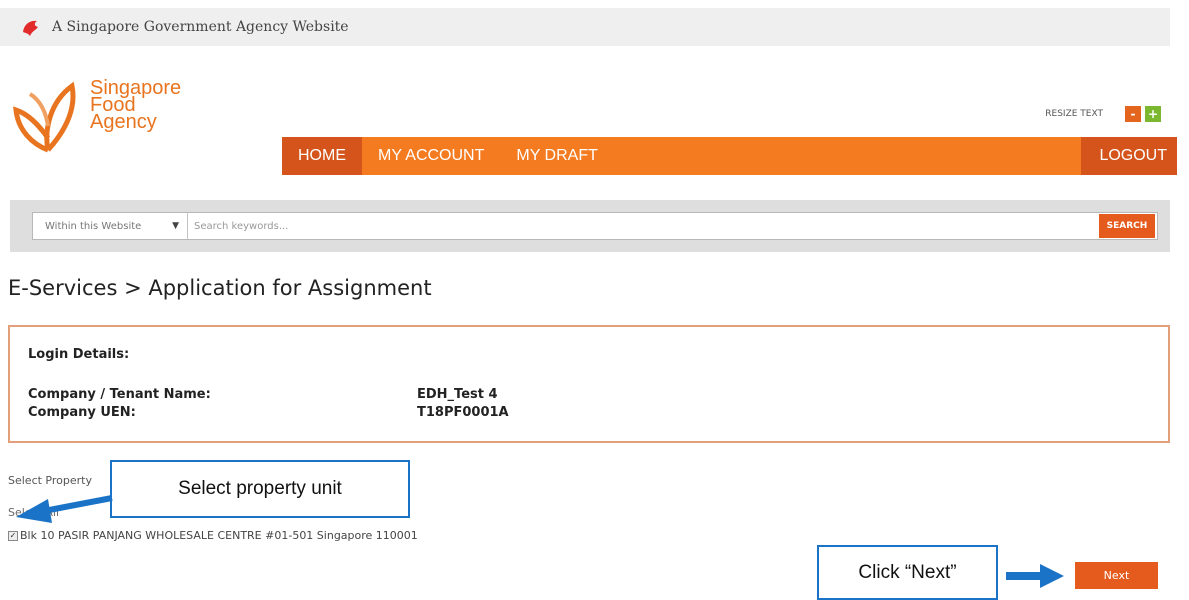  What do you see at coordinates (123, 122) in the screenshot?
I see `logo-line-3: Agency` at bounding box center [123, 122].